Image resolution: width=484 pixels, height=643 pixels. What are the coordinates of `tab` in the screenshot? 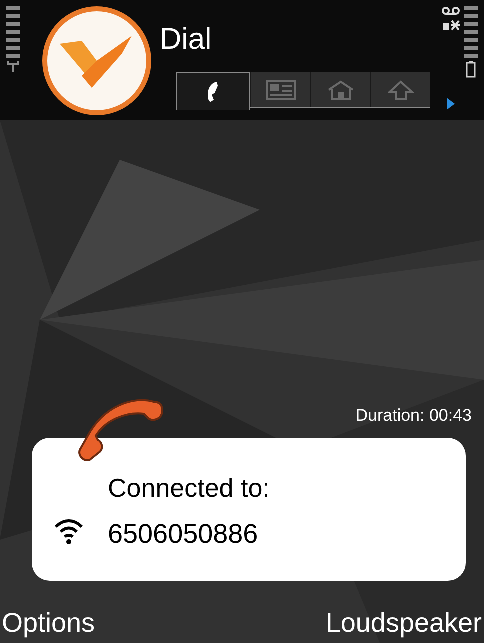 It's located at (213, 91).